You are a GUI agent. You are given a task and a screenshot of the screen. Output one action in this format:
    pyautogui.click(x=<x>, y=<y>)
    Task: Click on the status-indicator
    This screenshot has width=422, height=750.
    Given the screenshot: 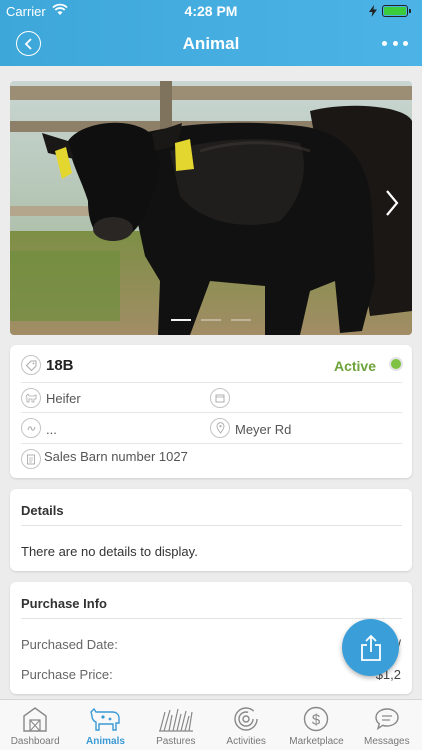 What is the action you would take?
    pyautogui.click(x=396, y=364)
    